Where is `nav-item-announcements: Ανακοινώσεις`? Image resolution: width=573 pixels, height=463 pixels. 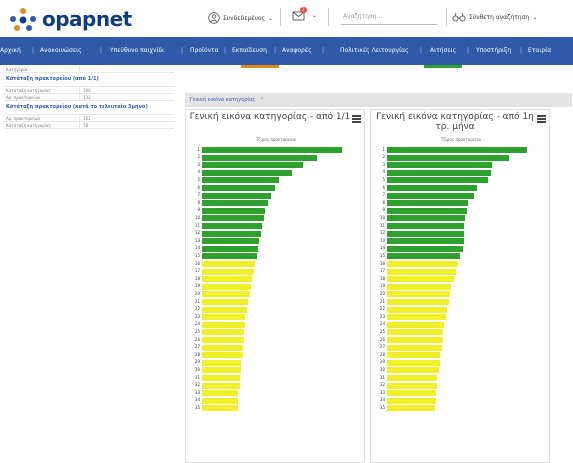 nav-item-announcements: Ανακοινώσεις is located at coordinates (61, 50).